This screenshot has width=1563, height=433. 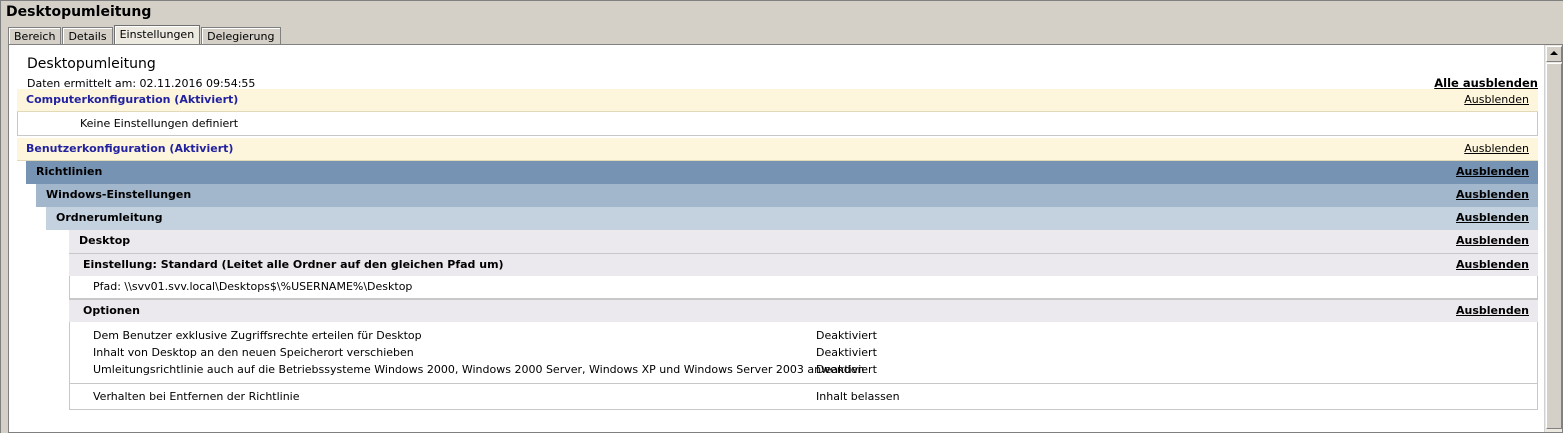 What do you see at coordinates (196, 396) in the screenshot?
I see `removal-name: Verhalten bei Entfernen der Richtlinie` at bounding box center [196, 396].